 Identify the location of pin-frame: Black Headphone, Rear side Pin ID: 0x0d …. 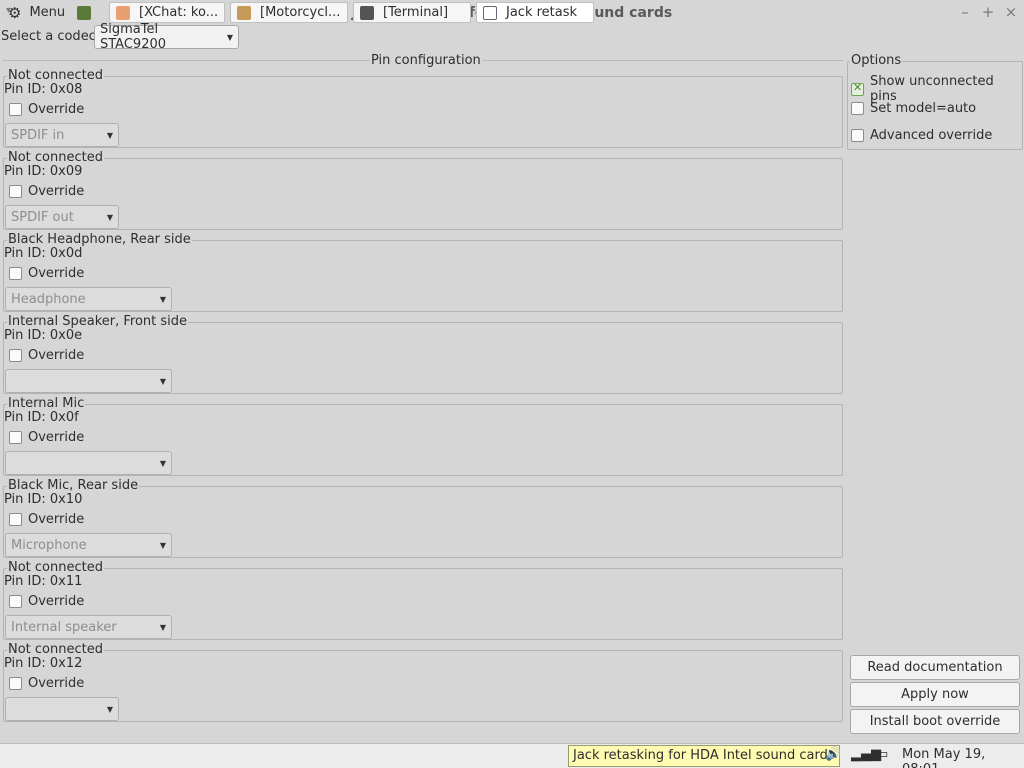
(423, 272).